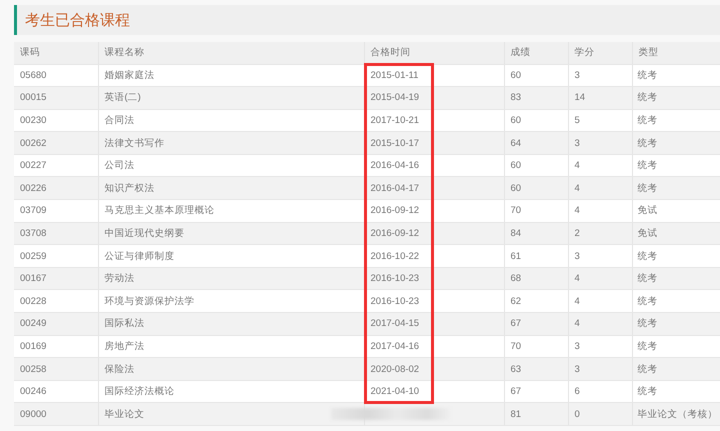 The image size is (720, 431). What do you see at coordinates (56, 256) in the screenshot?
I see `table-cell: 00259` at bounding box center [56, 256].